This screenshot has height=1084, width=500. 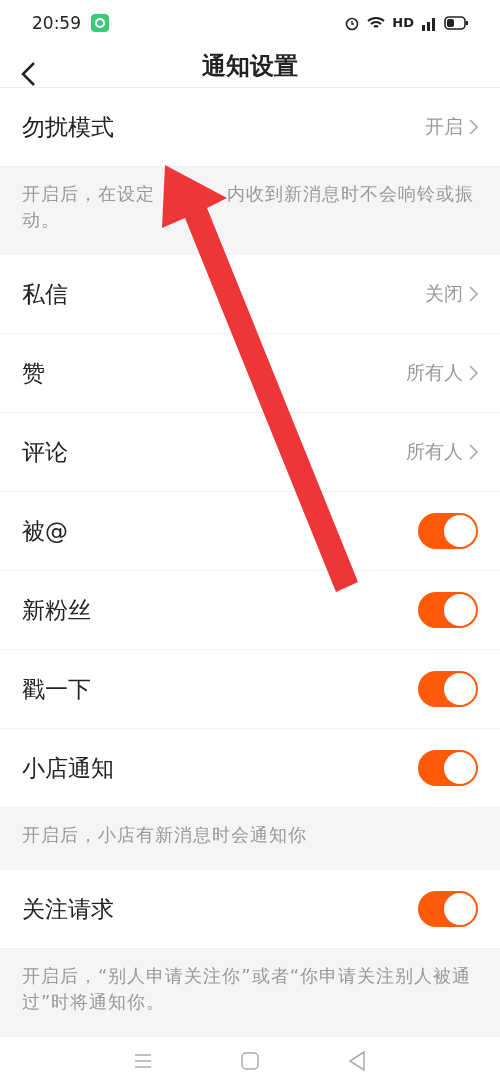 What do you see at coordinates (246, 989) in the screenshot?
I see `hint-text: 开启后，“别人申请关注你”或者“你申请关注别人被通过”时将通知你。` at bounding box center [246, 989].